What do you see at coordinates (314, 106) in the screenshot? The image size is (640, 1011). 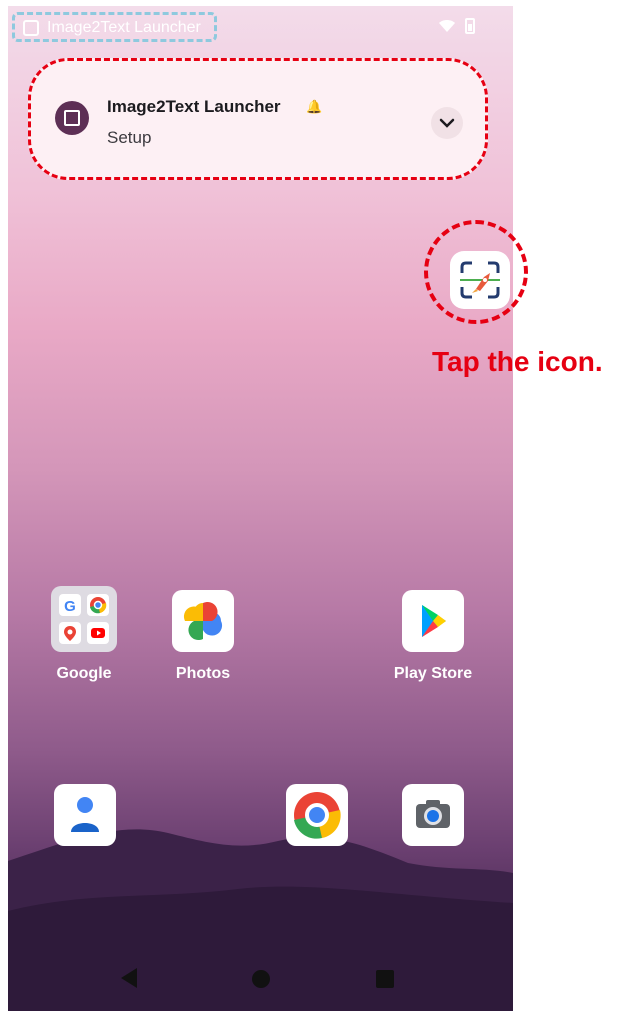 I see `bell-icon: 🔔` at bounding box center [314, 106].